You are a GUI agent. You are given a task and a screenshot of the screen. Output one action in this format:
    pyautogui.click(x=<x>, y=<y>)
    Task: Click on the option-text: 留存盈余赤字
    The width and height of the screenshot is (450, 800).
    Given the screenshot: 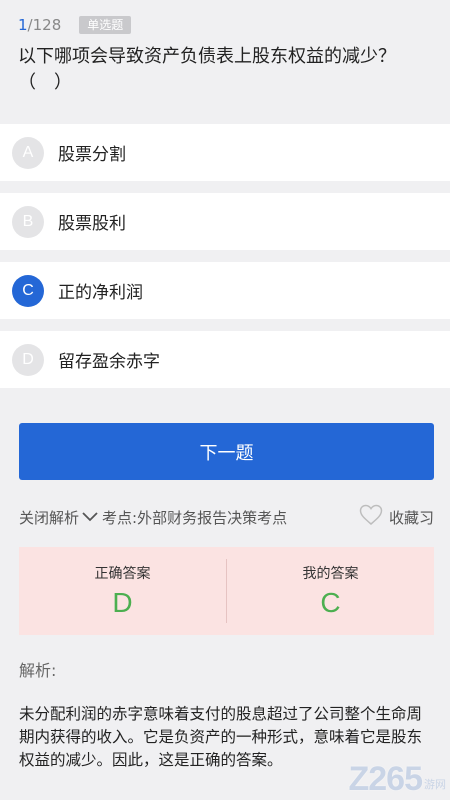 What is the action you would take?
    pyautogui.click(x=109, y=362)
    